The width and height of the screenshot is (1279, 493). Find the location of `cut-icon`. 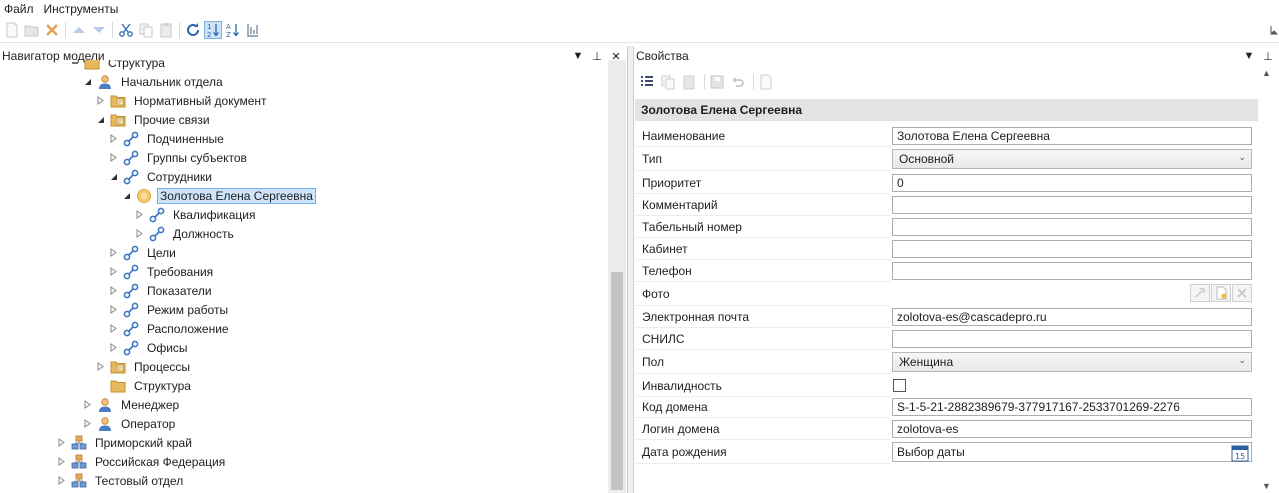

cut-icon is located at coordinates (126, 30).